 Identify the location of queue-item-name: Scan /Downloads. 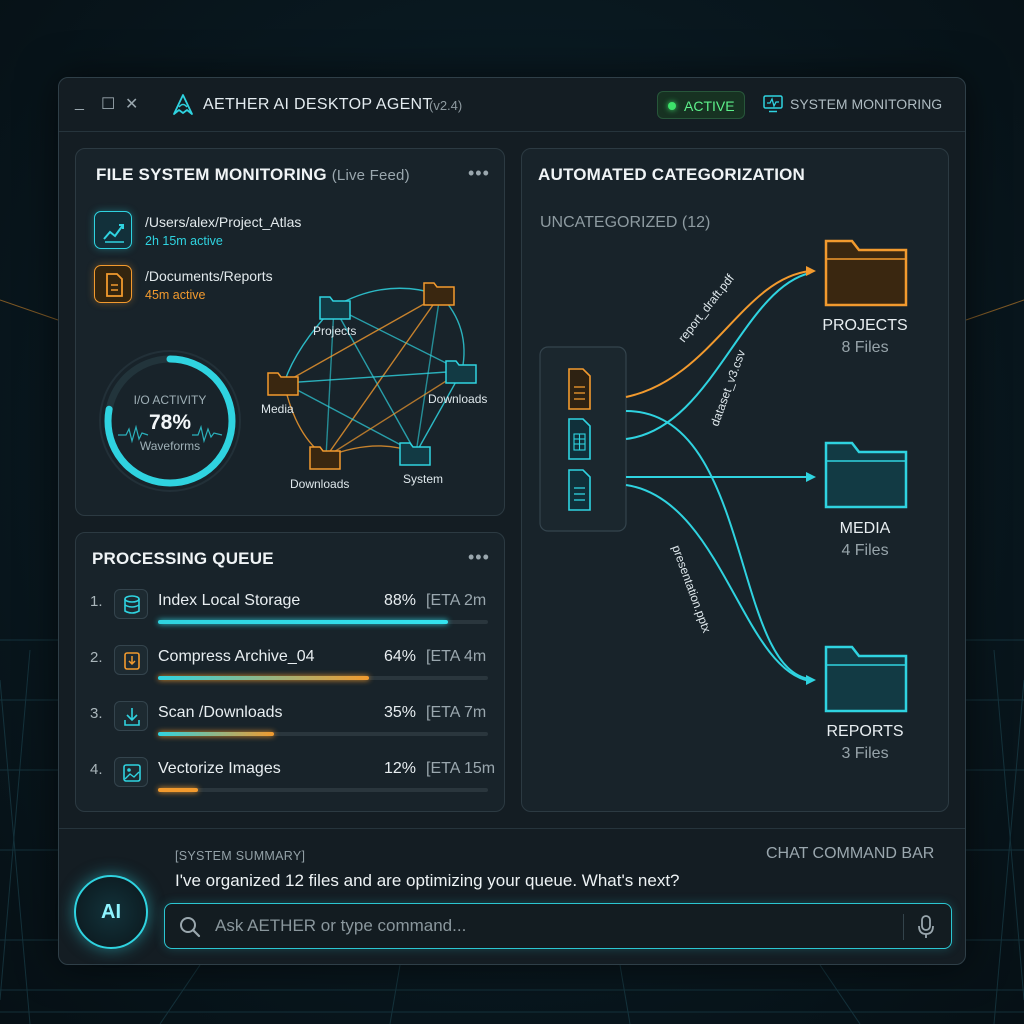
(220, 712).